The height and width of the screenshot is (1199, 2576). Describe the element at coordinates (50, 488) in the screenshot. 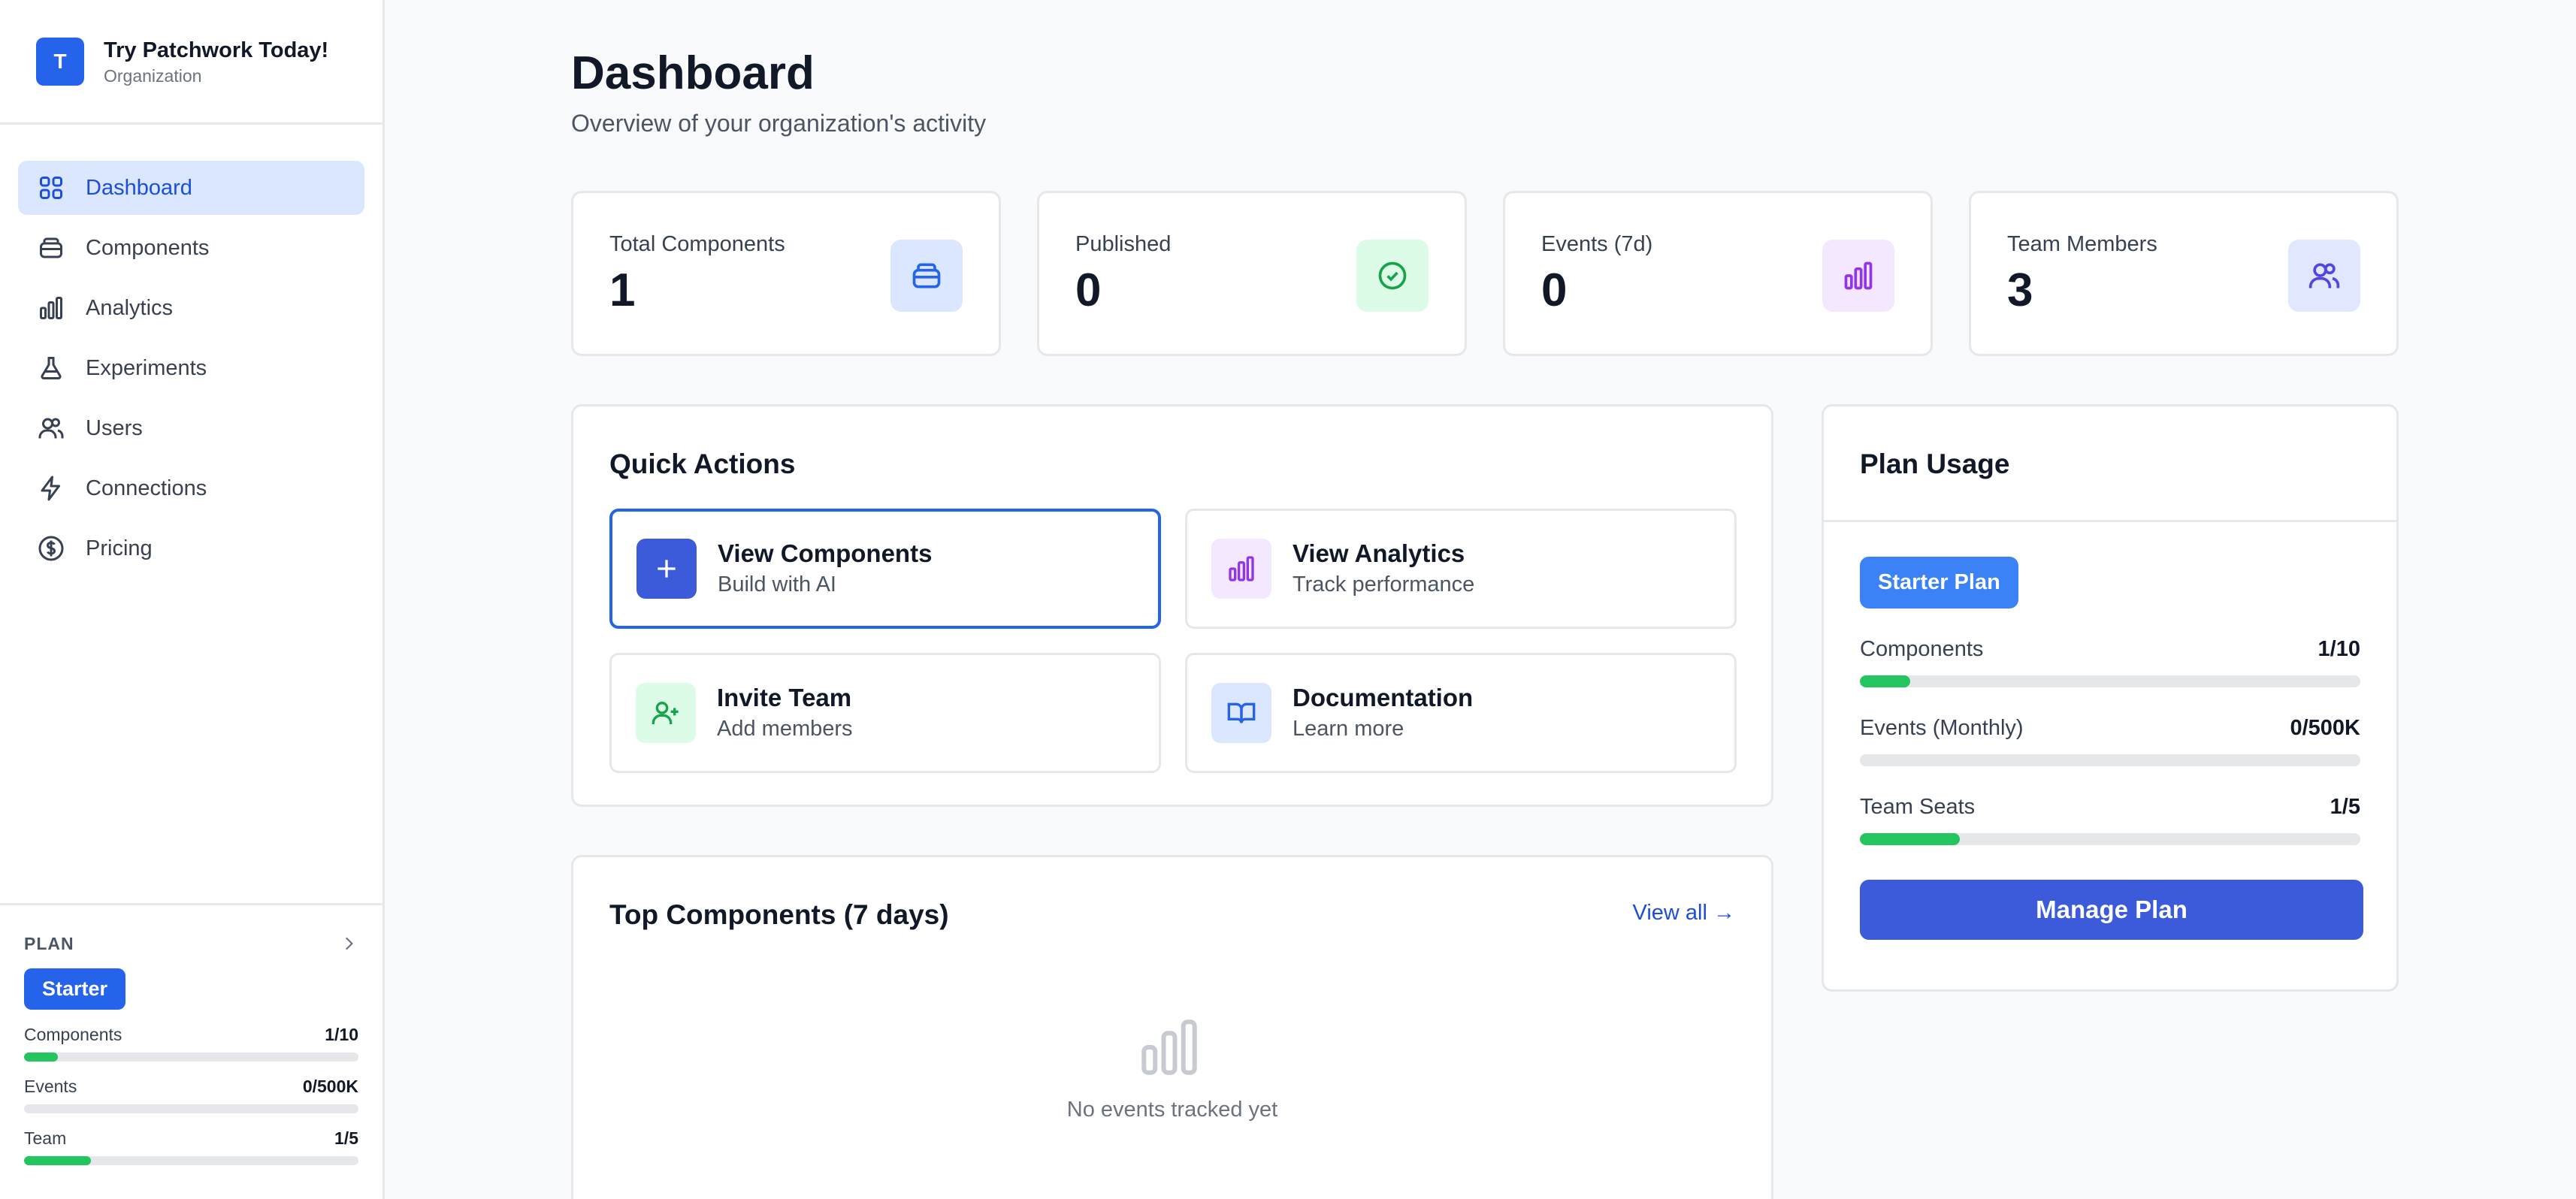

I see `zap-icon` at that location.